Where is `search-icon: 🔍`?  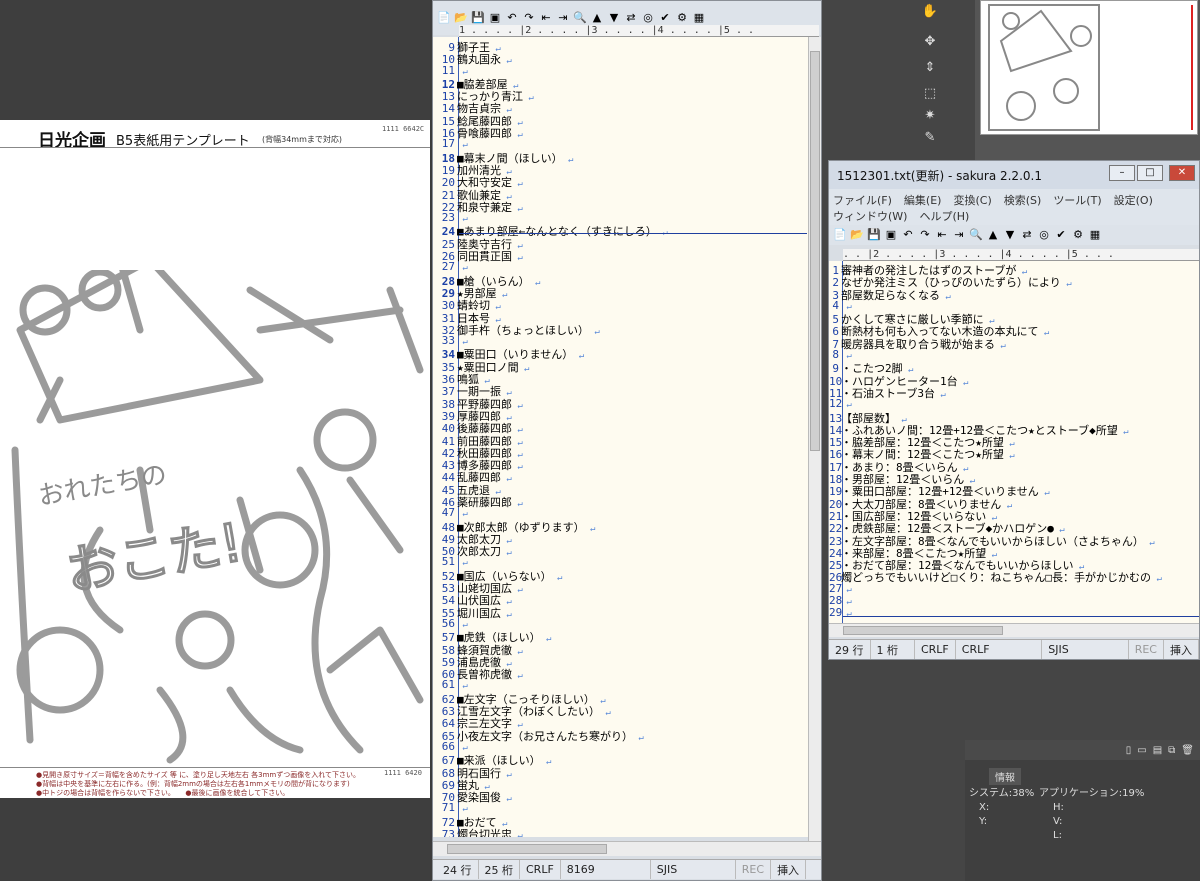 search-icon: 🔍 is located at coordinates (580, 18).